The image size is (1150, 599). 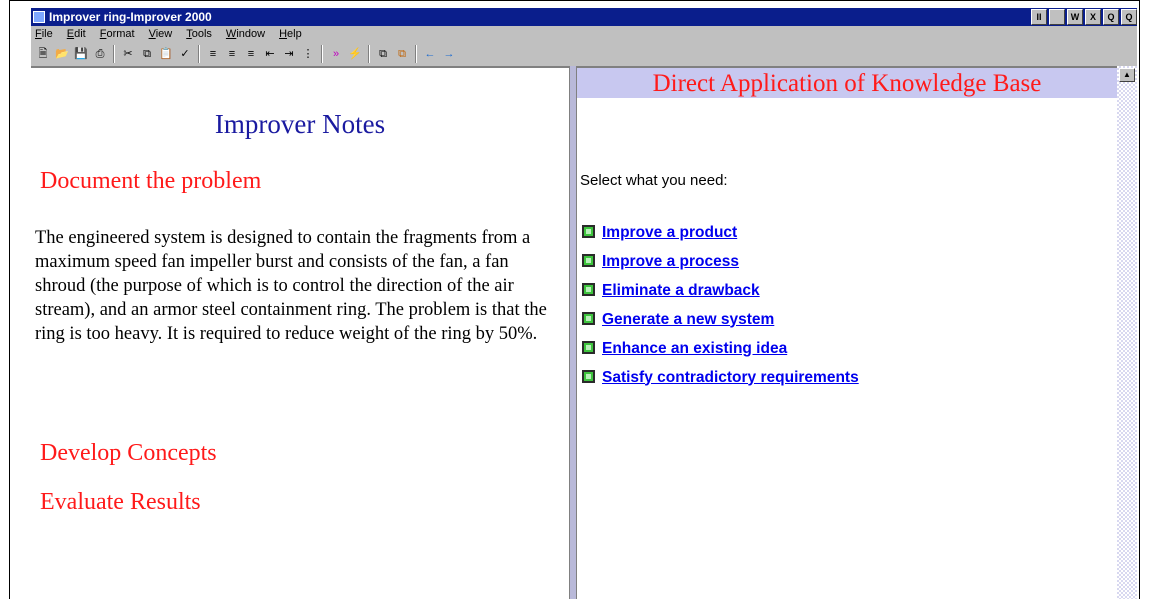 I want to click on link-improve-product: Improve a product, so click(x=669, y=233).